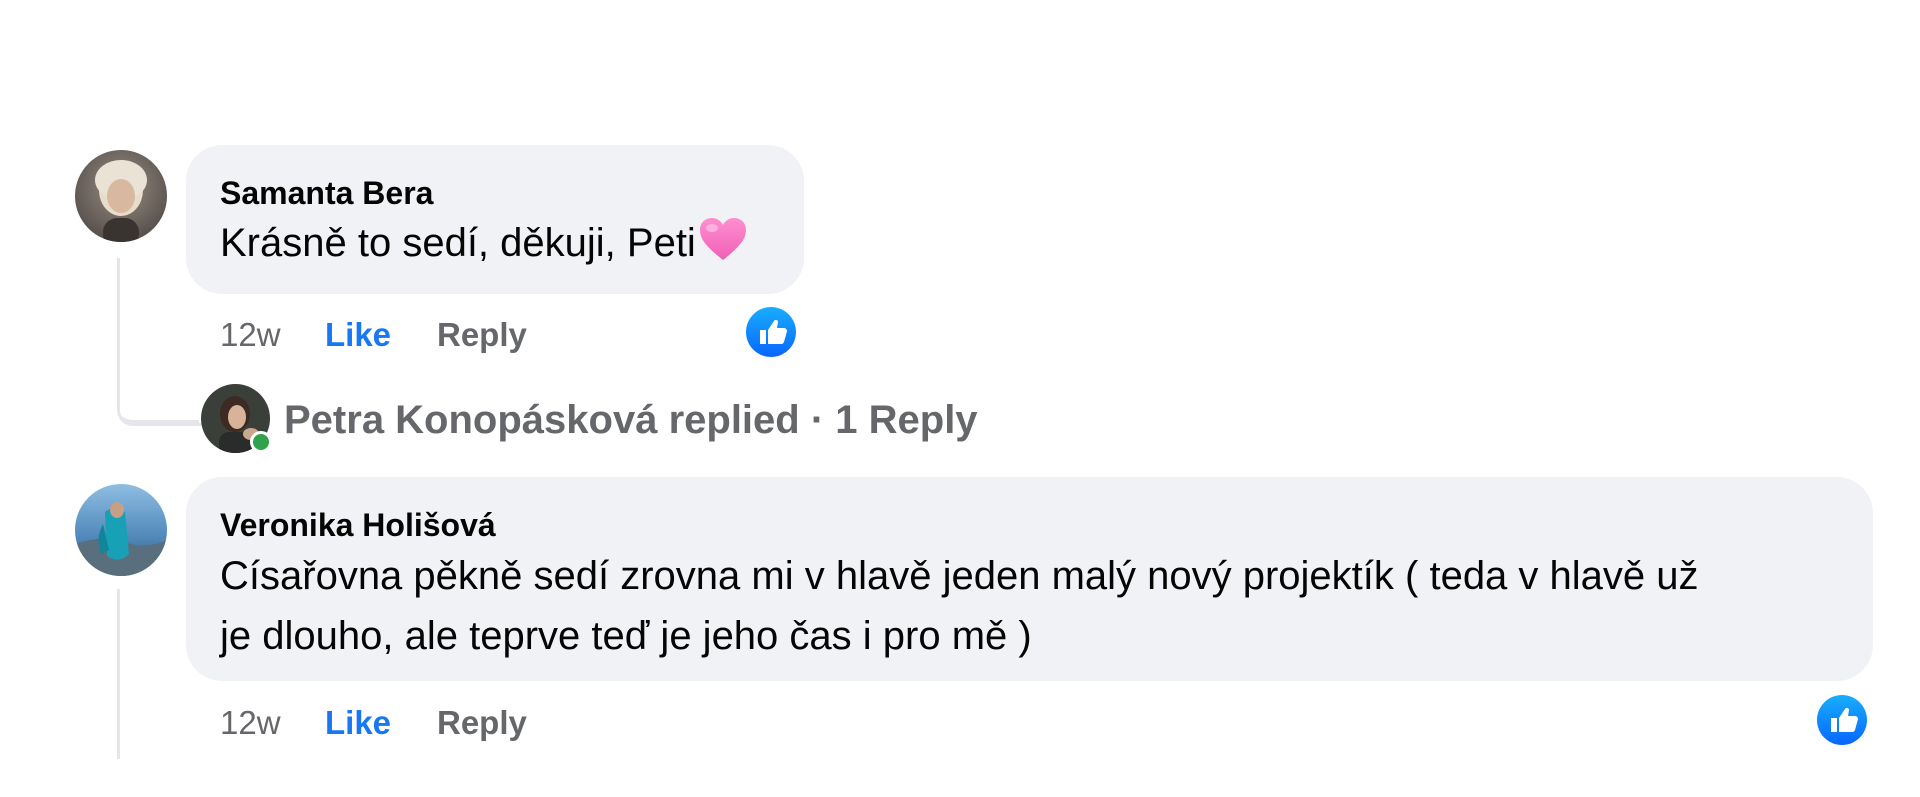  I want to click on avatar-samanta-image, so click(121, 196).